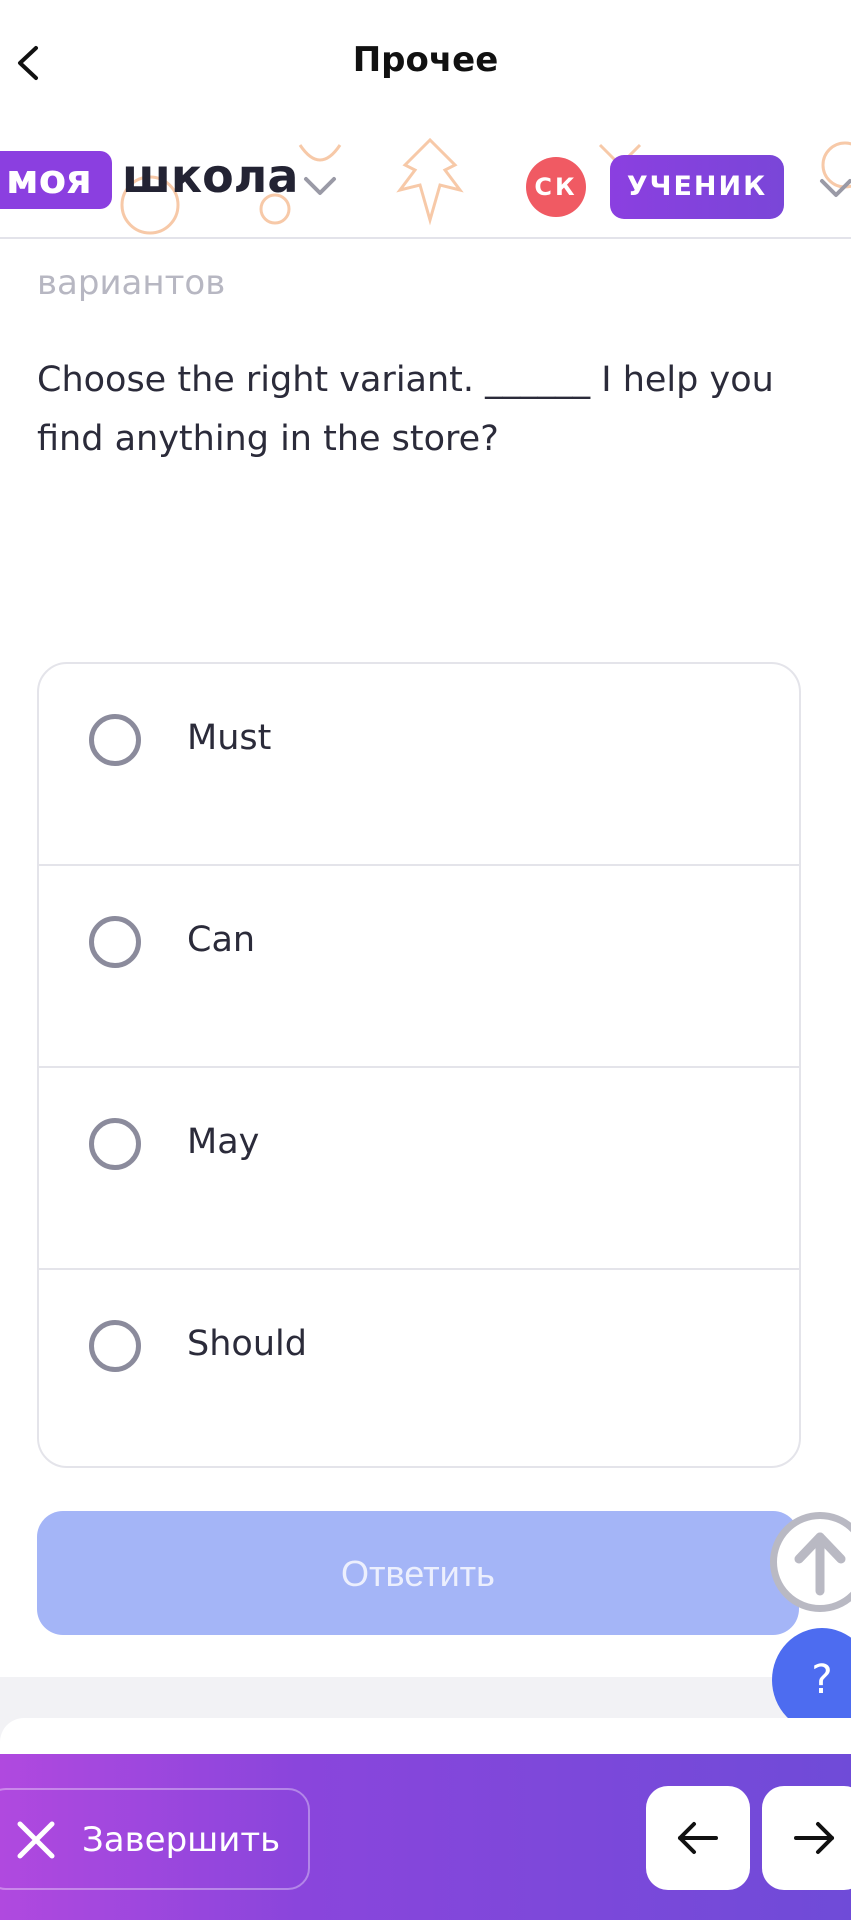  I want to click on top-bar: Прочее, so click(425, 62).